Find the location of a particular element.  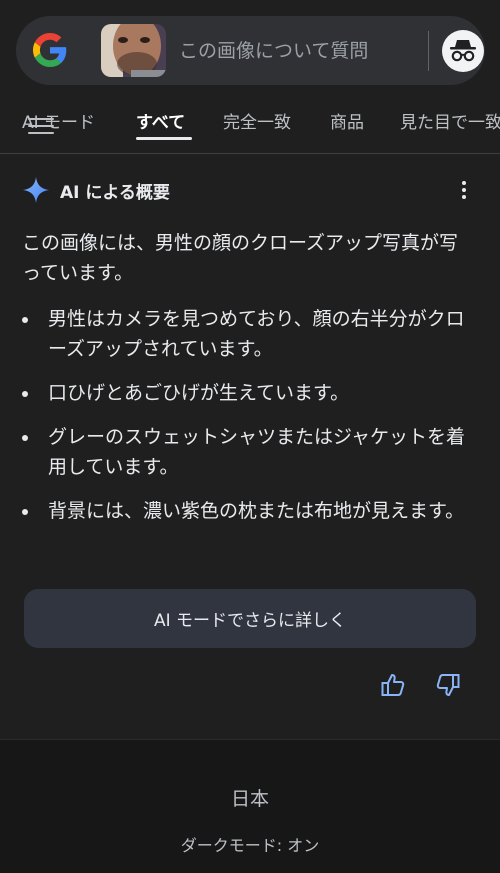

incognito-icon is located at coordinates (463, 51).